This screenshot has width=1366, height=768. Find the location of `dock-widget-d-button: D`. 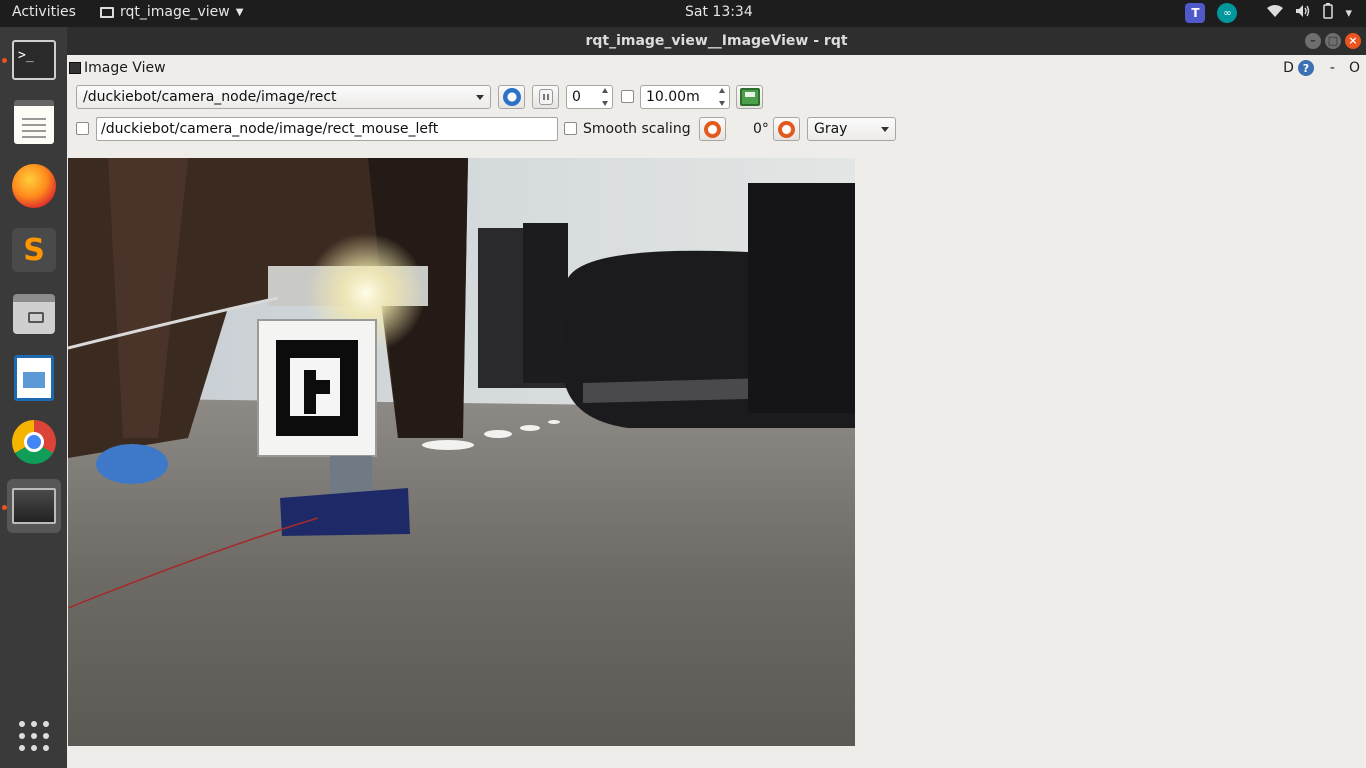

dock-widget-d-button: D is located at coordinates (1288, 68).